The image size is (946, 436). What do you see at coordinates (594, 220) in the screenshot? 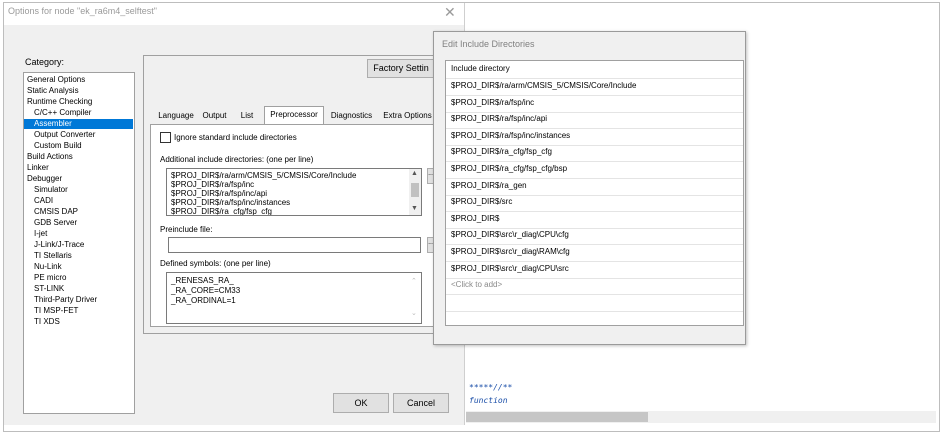
I see `include-directory-row: $PROJ_DIR$` at bounding box center [594, 220].